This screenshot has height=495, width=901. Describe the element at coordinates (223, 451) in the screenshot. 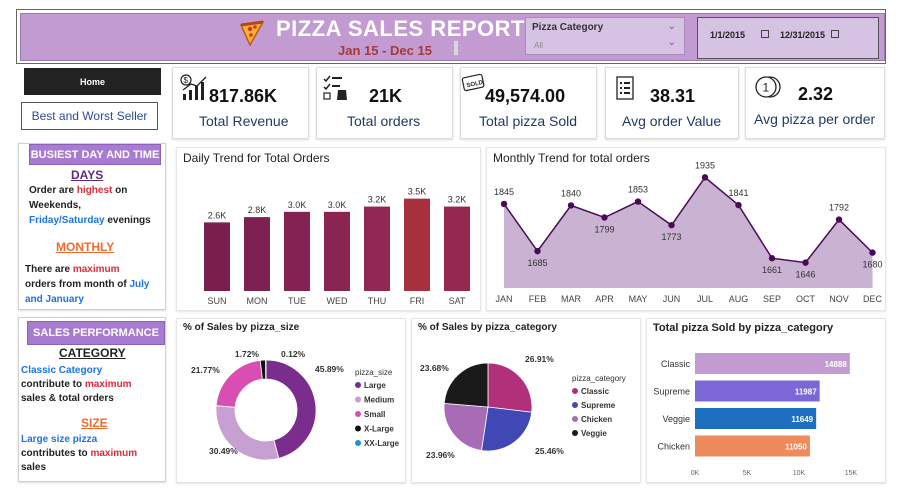

I see `data-label: 30.49%` at that location.